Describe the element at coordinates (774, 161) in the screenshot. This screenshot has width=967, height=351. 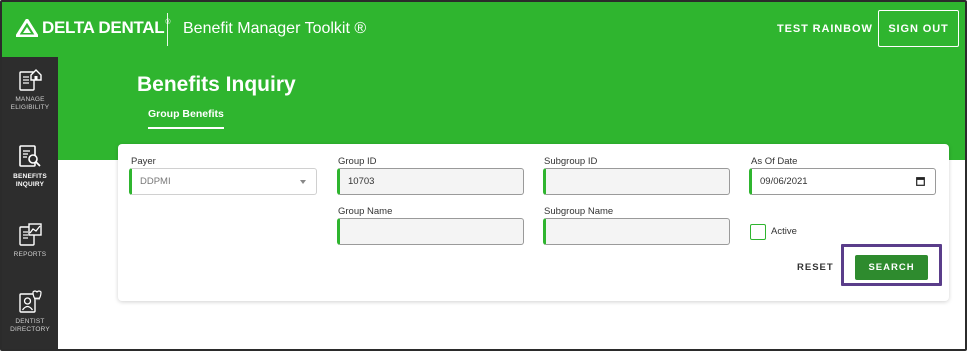
I see `as-of-date-label: As Of Date` at that location.